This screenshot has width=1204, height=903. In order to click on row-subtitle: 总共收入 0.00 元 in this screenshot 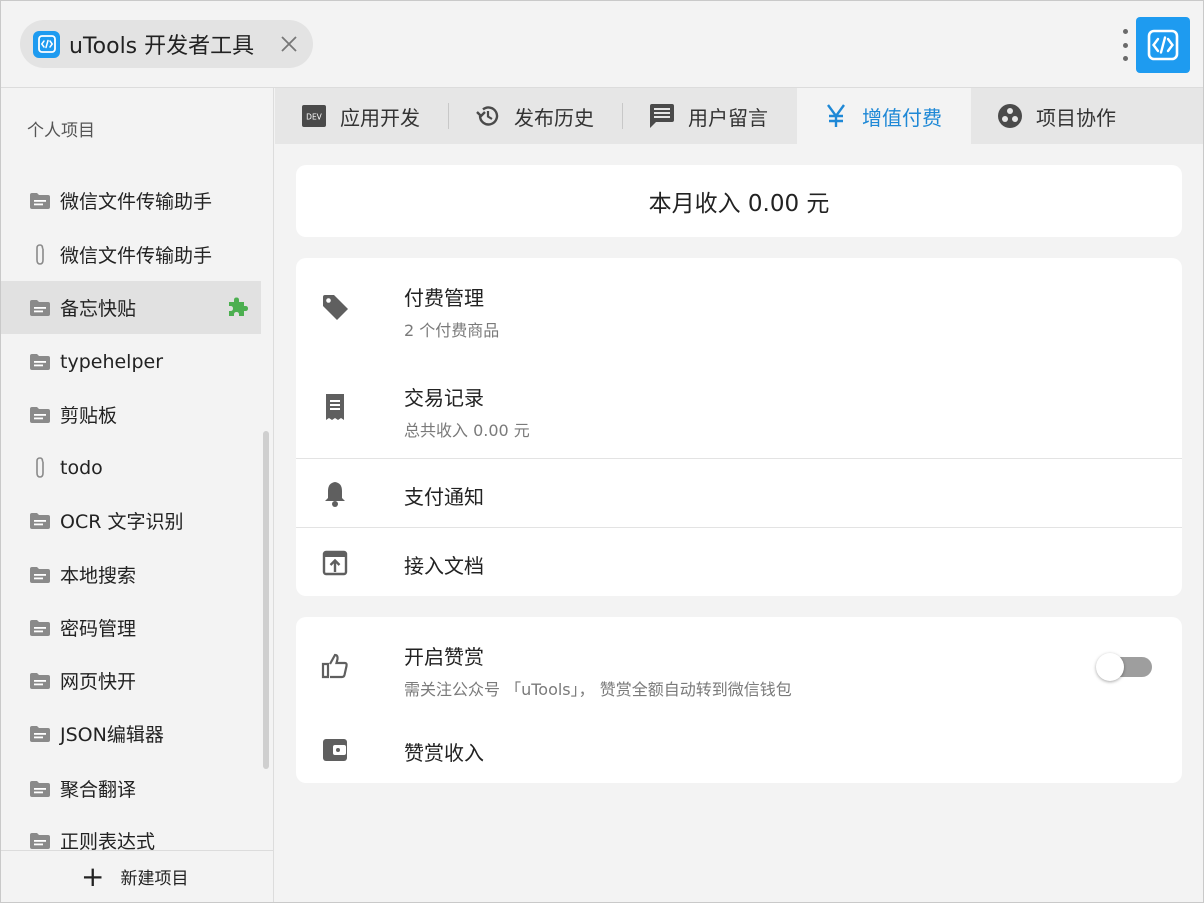, I will do `click(467, 430)`.